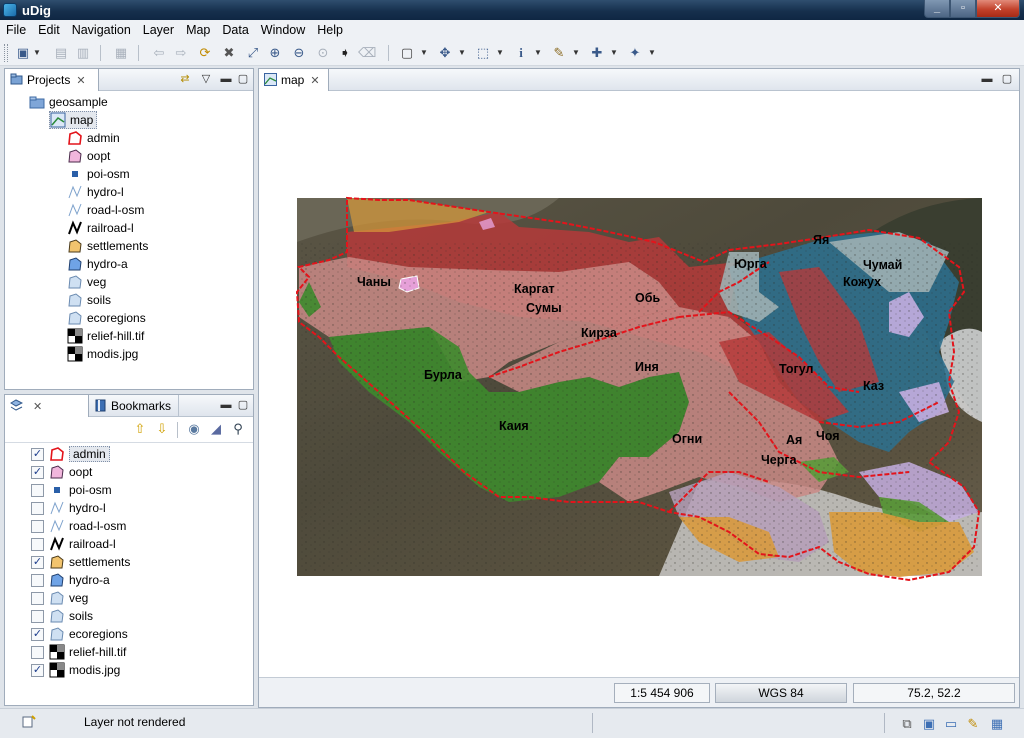 The width and height of the screenshot is (1024, 738). Describe the element at coordinates (206, 79) in the screenshot. I see `view-menu-icon: ▽` at that location.